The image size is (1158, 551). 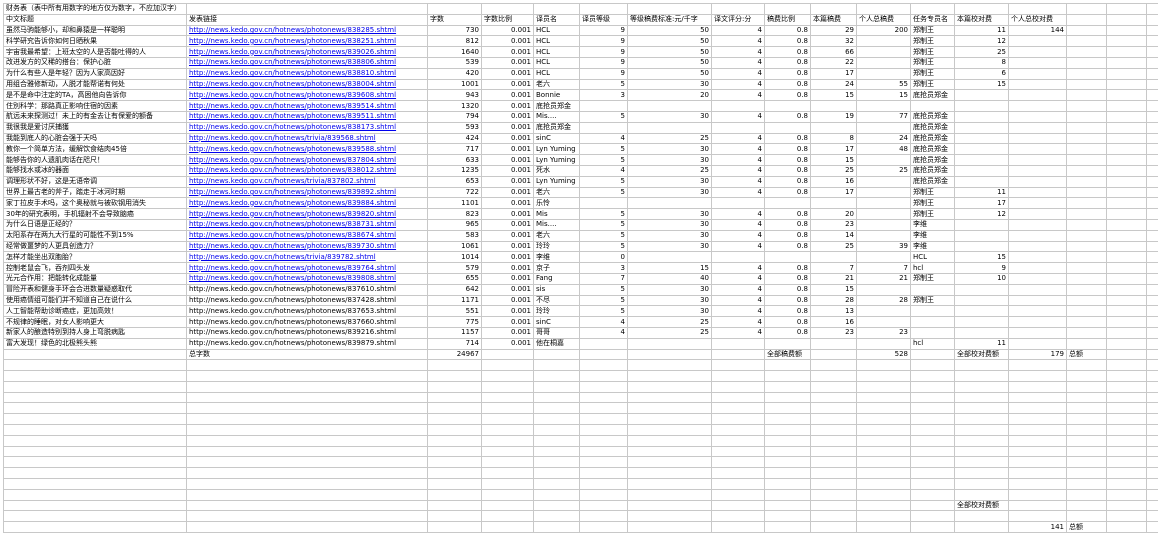 What do you see at coordinates (787, 224) in the screenshot?
I see `table-cell: 0.8` at bounding box center [787, 224].